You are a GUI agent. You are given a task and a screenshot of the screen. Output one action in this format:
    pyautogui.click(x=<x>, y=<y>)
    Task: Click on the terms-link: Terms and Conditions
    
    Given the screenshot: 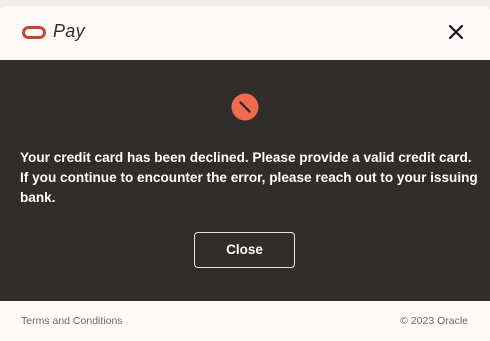 What is the action you would take?
    pyautogui.click(x=72, y=321)
    